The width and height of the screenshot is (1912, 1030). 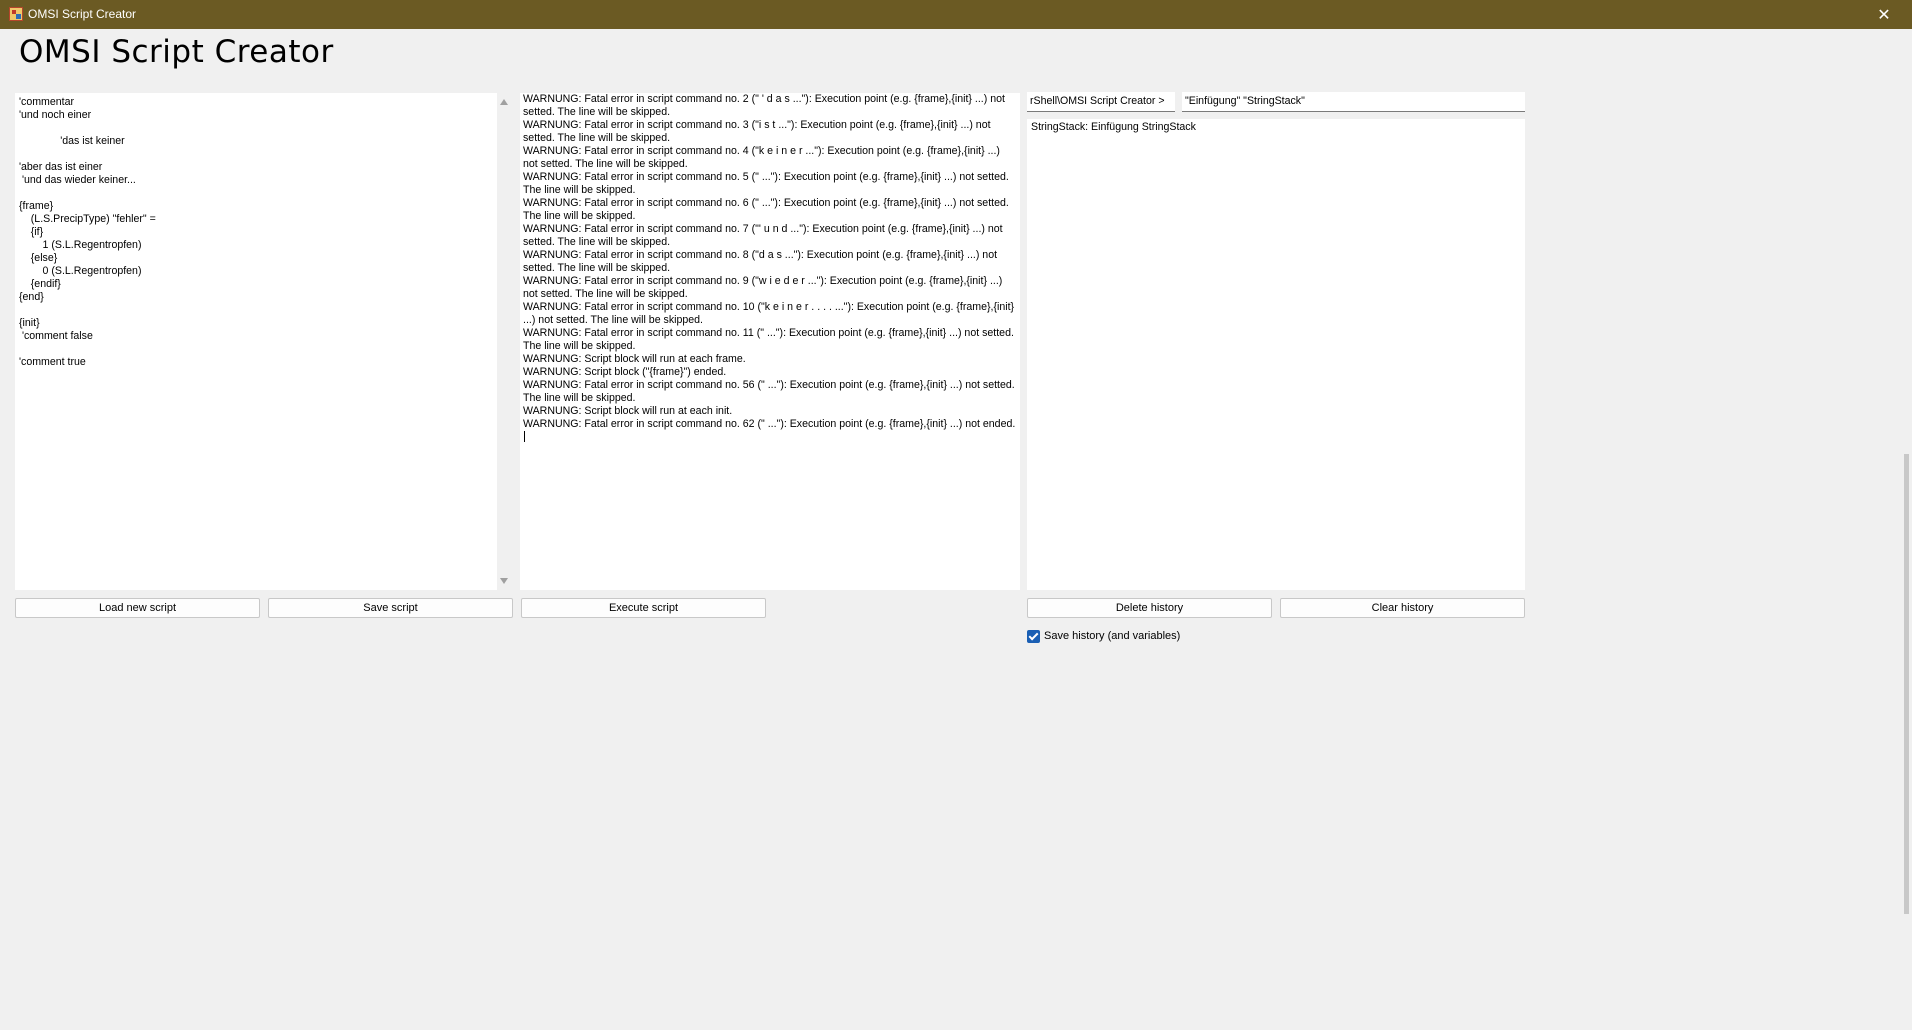 What do you see at coordinates (87, 219) in the screenshot?
I see `script-line: (L.S.PrecipType) "fehler" =` at bounding box center [87, 219].